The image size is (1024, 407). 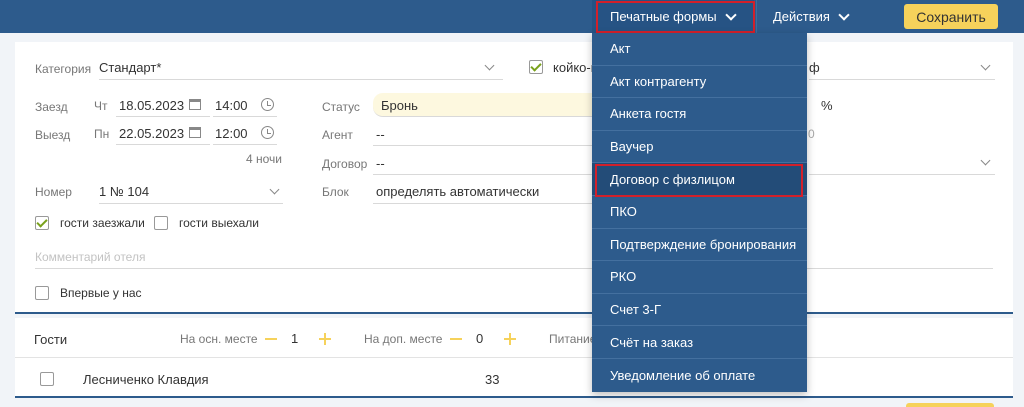 I want to click on room-underline, so click(x=191, y=203).